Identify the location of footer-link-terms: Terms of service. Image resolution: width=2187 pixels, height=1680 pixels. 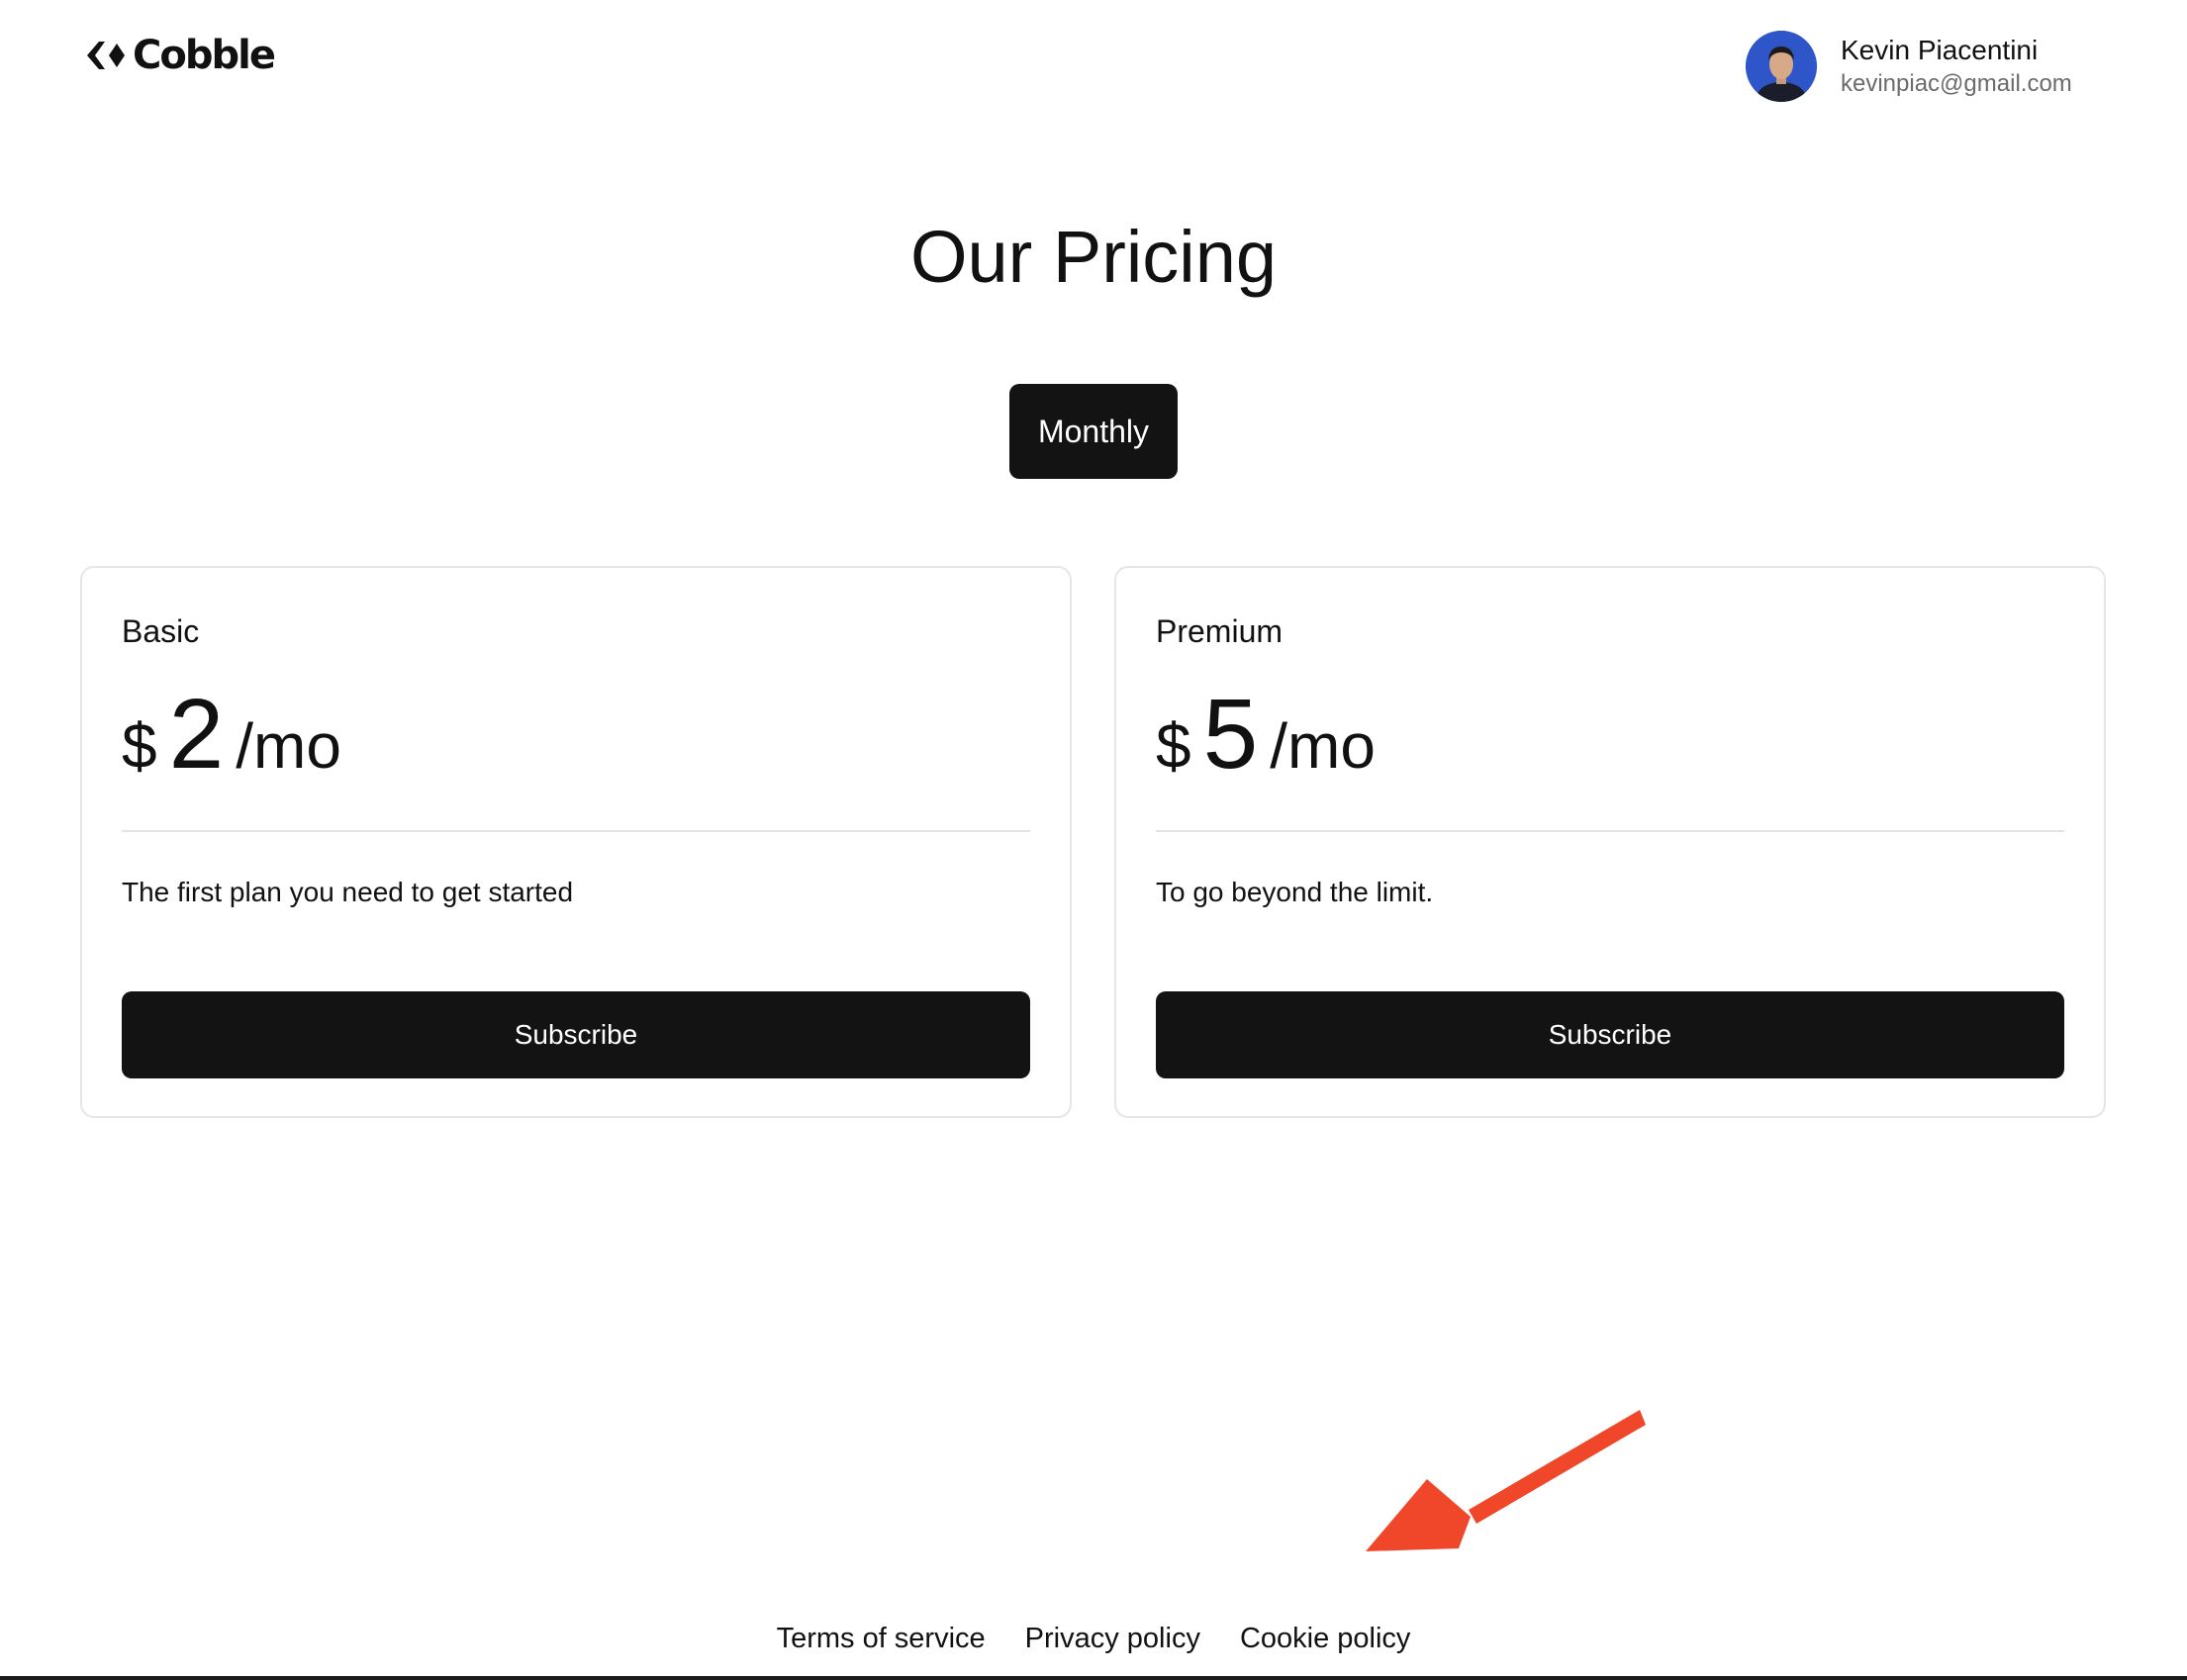
(881, 1638).